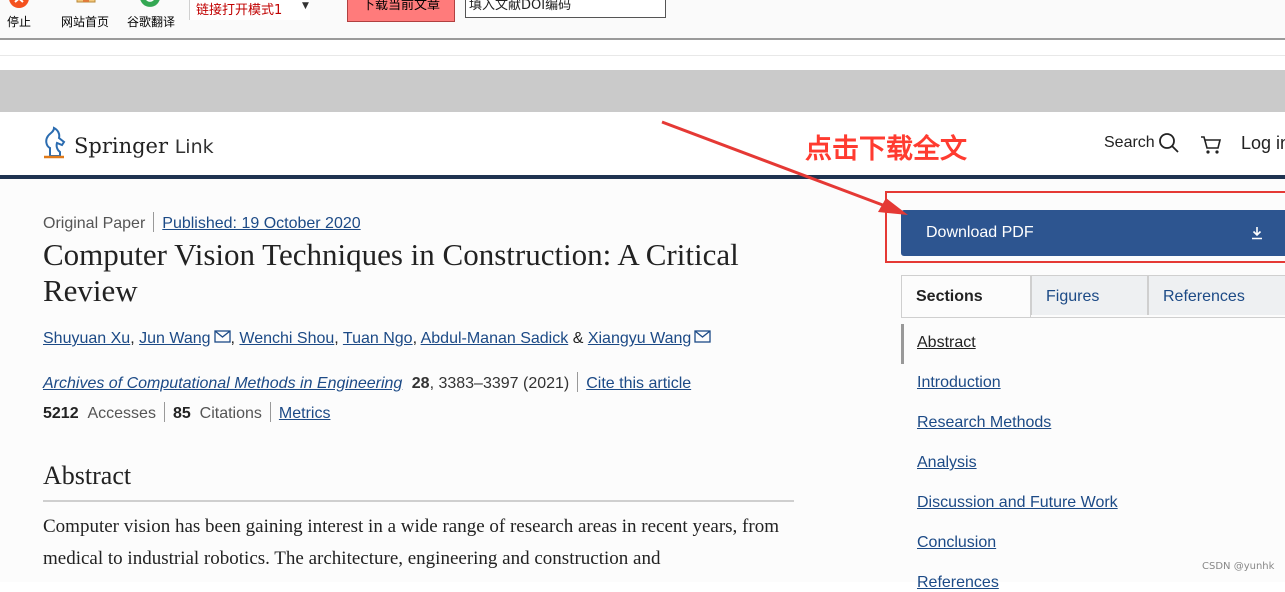 The image size is (1285, 592). What do you see at coordinates (565, 9) in the screenshot?
I see `doi-input: 填入文献DOI编码` at bounding box center [565, 9].